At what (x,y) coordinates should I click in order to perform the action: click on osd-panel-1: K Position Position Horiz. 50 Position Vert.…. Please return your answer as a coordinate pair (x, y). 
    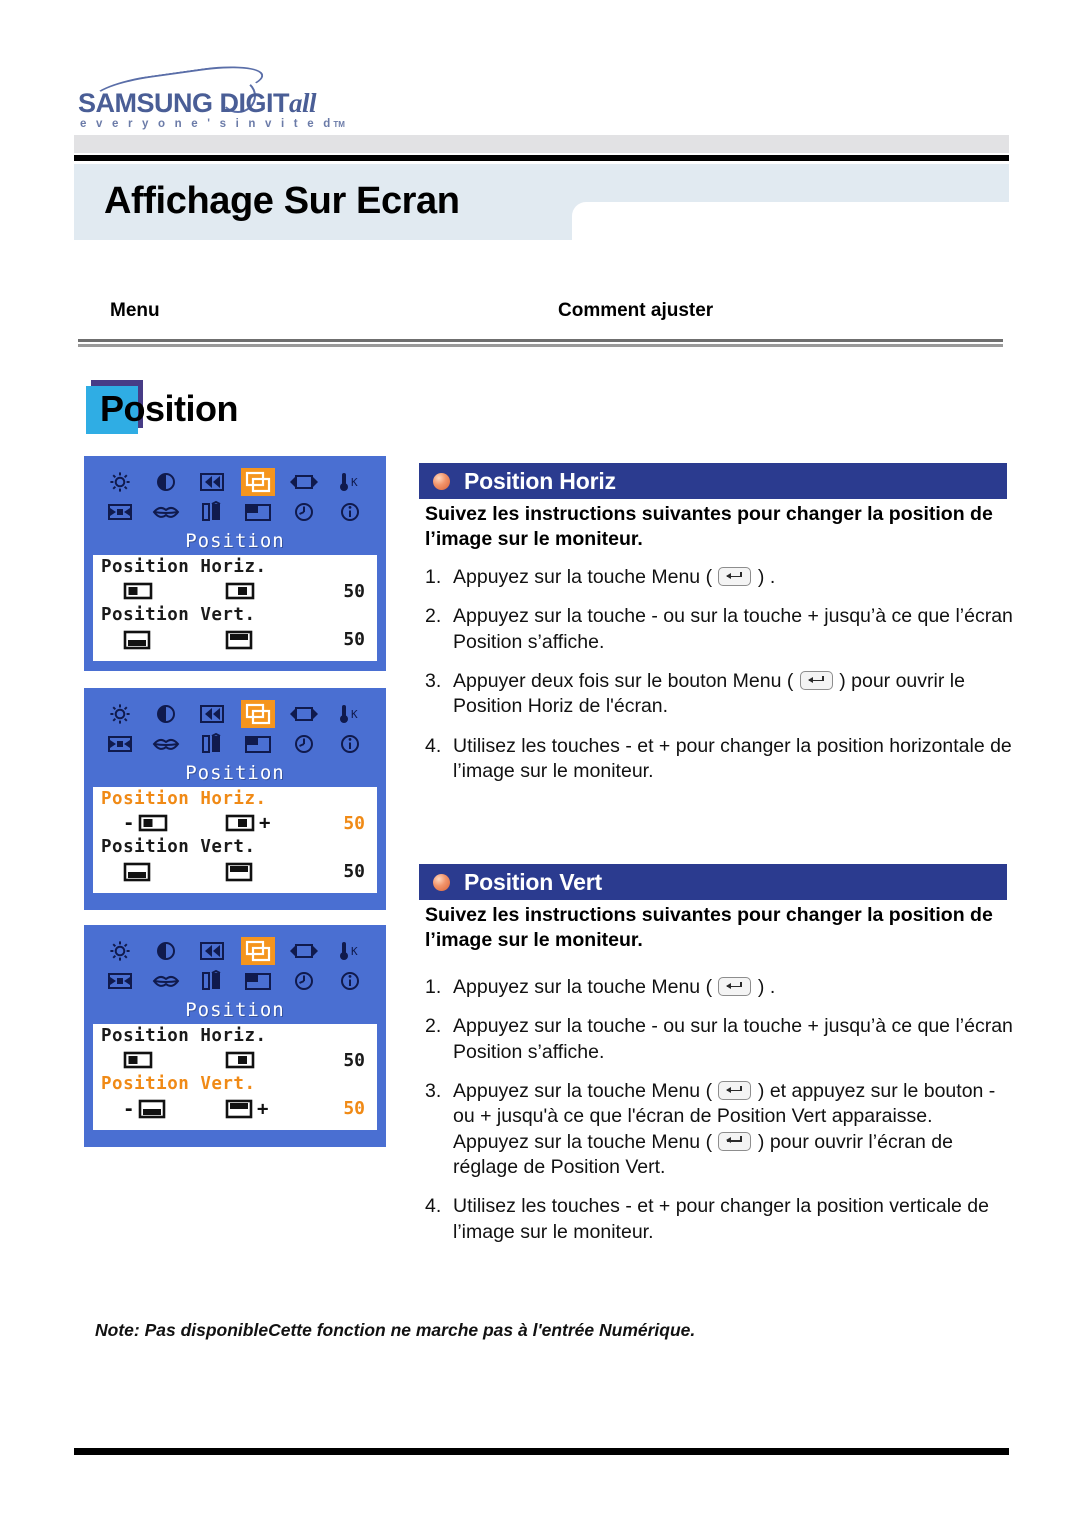
    Looking at the image, I should click on (235, 563).